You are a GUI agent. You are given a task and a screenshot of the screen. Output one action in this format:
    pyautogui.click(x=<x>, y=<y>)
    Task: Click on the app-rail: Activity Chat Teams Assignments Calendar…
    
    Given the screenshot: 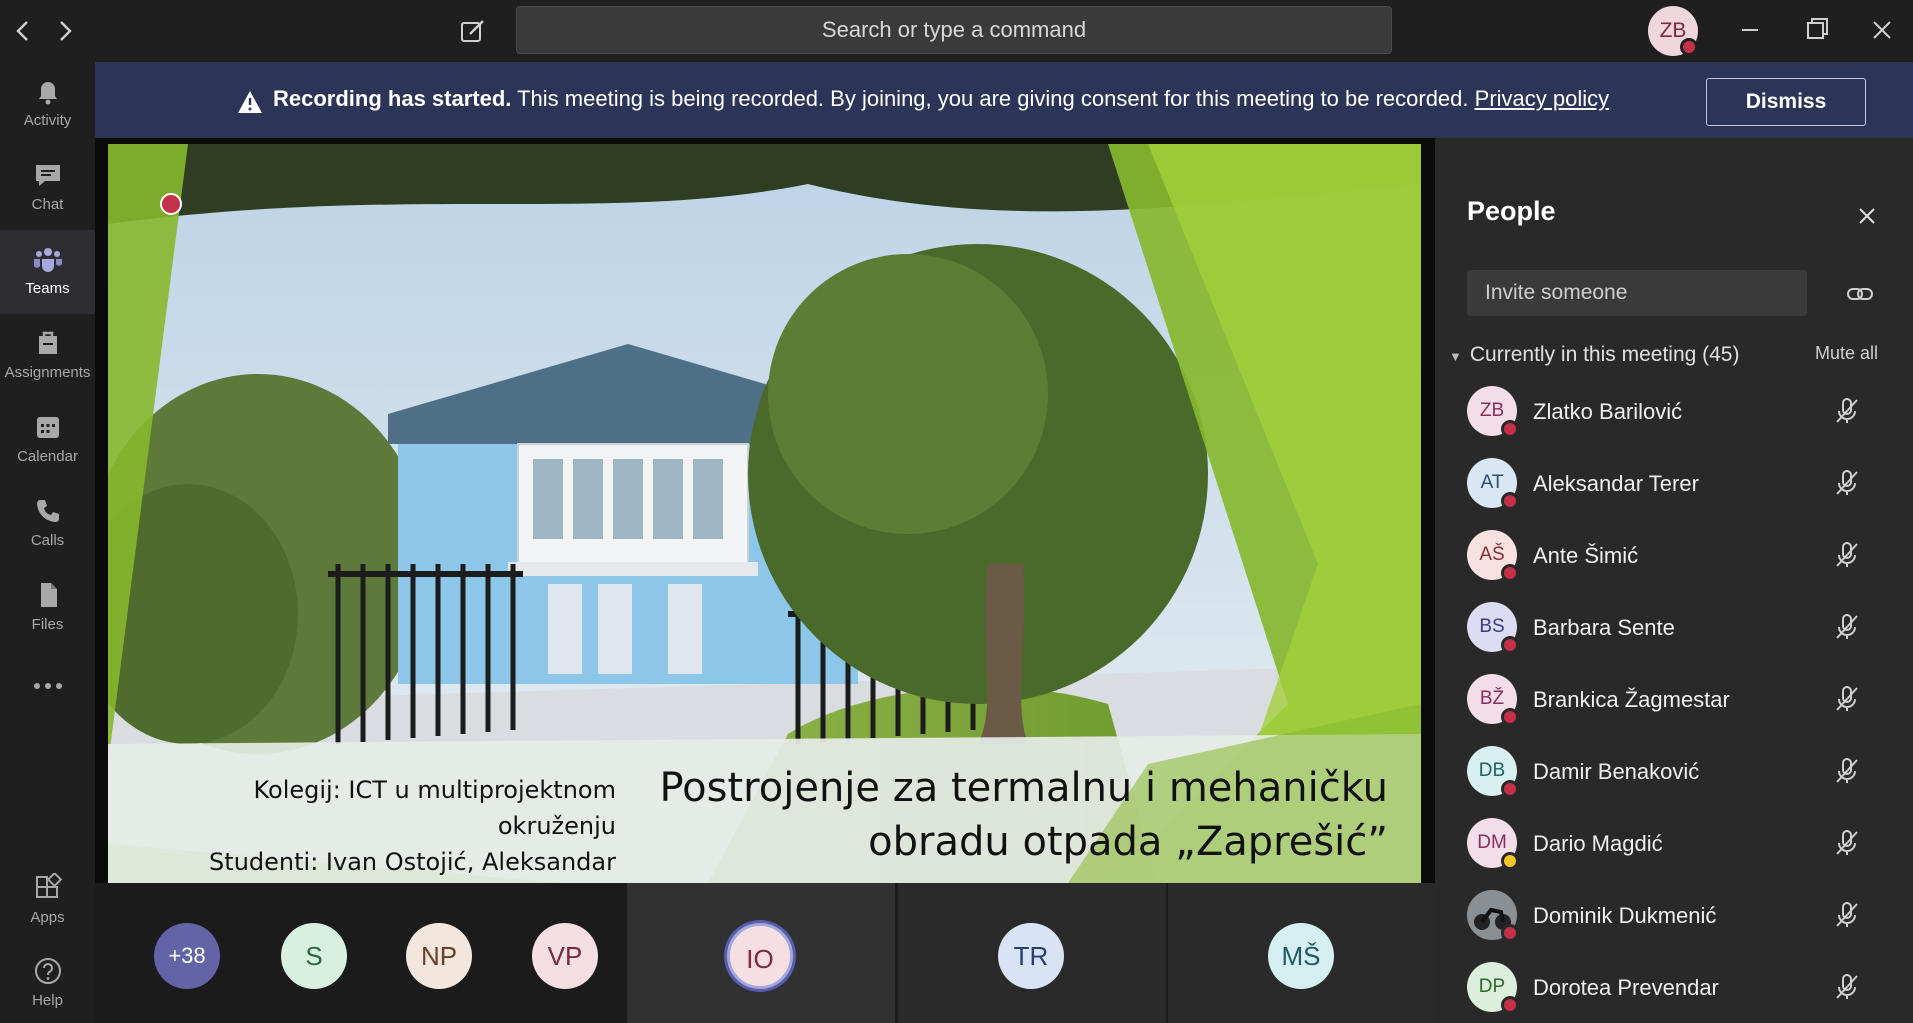 What is the action you would take?
    pyautogui.click(x=47, y=542)
    